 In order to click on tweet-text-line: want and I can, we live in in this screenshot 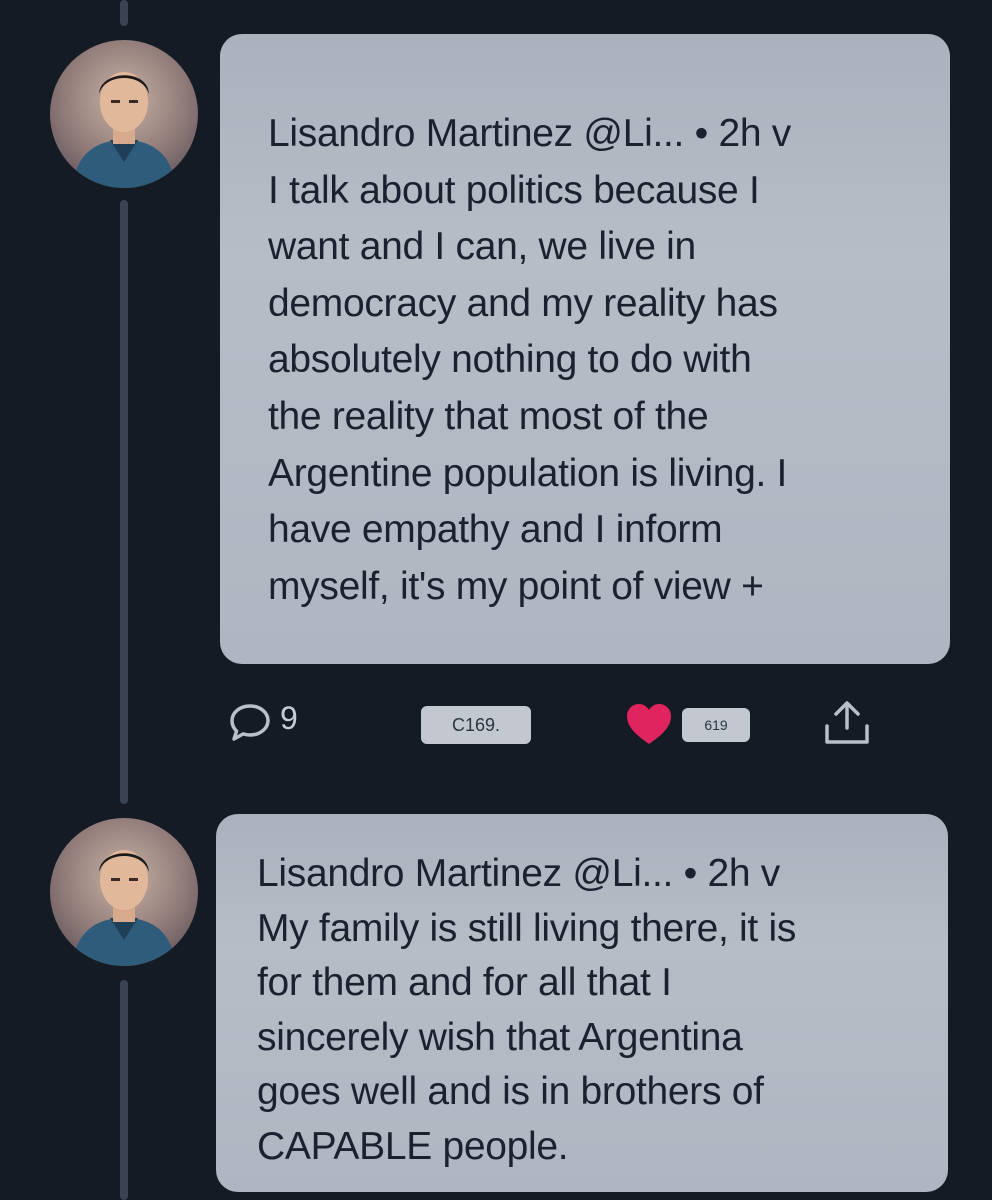, I will do `click(482, 247)`.